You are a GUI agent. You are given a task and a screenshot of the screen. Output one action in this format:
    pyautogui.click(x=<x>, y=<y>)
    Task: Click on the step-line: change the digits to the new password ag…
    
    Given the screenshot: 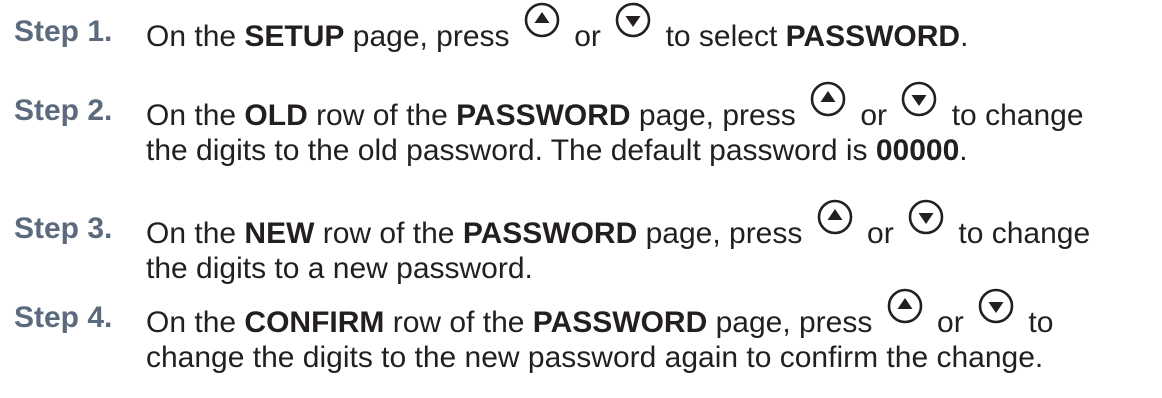 What is the action you would take?
    pyautogui.click(x=651, y=358)
    